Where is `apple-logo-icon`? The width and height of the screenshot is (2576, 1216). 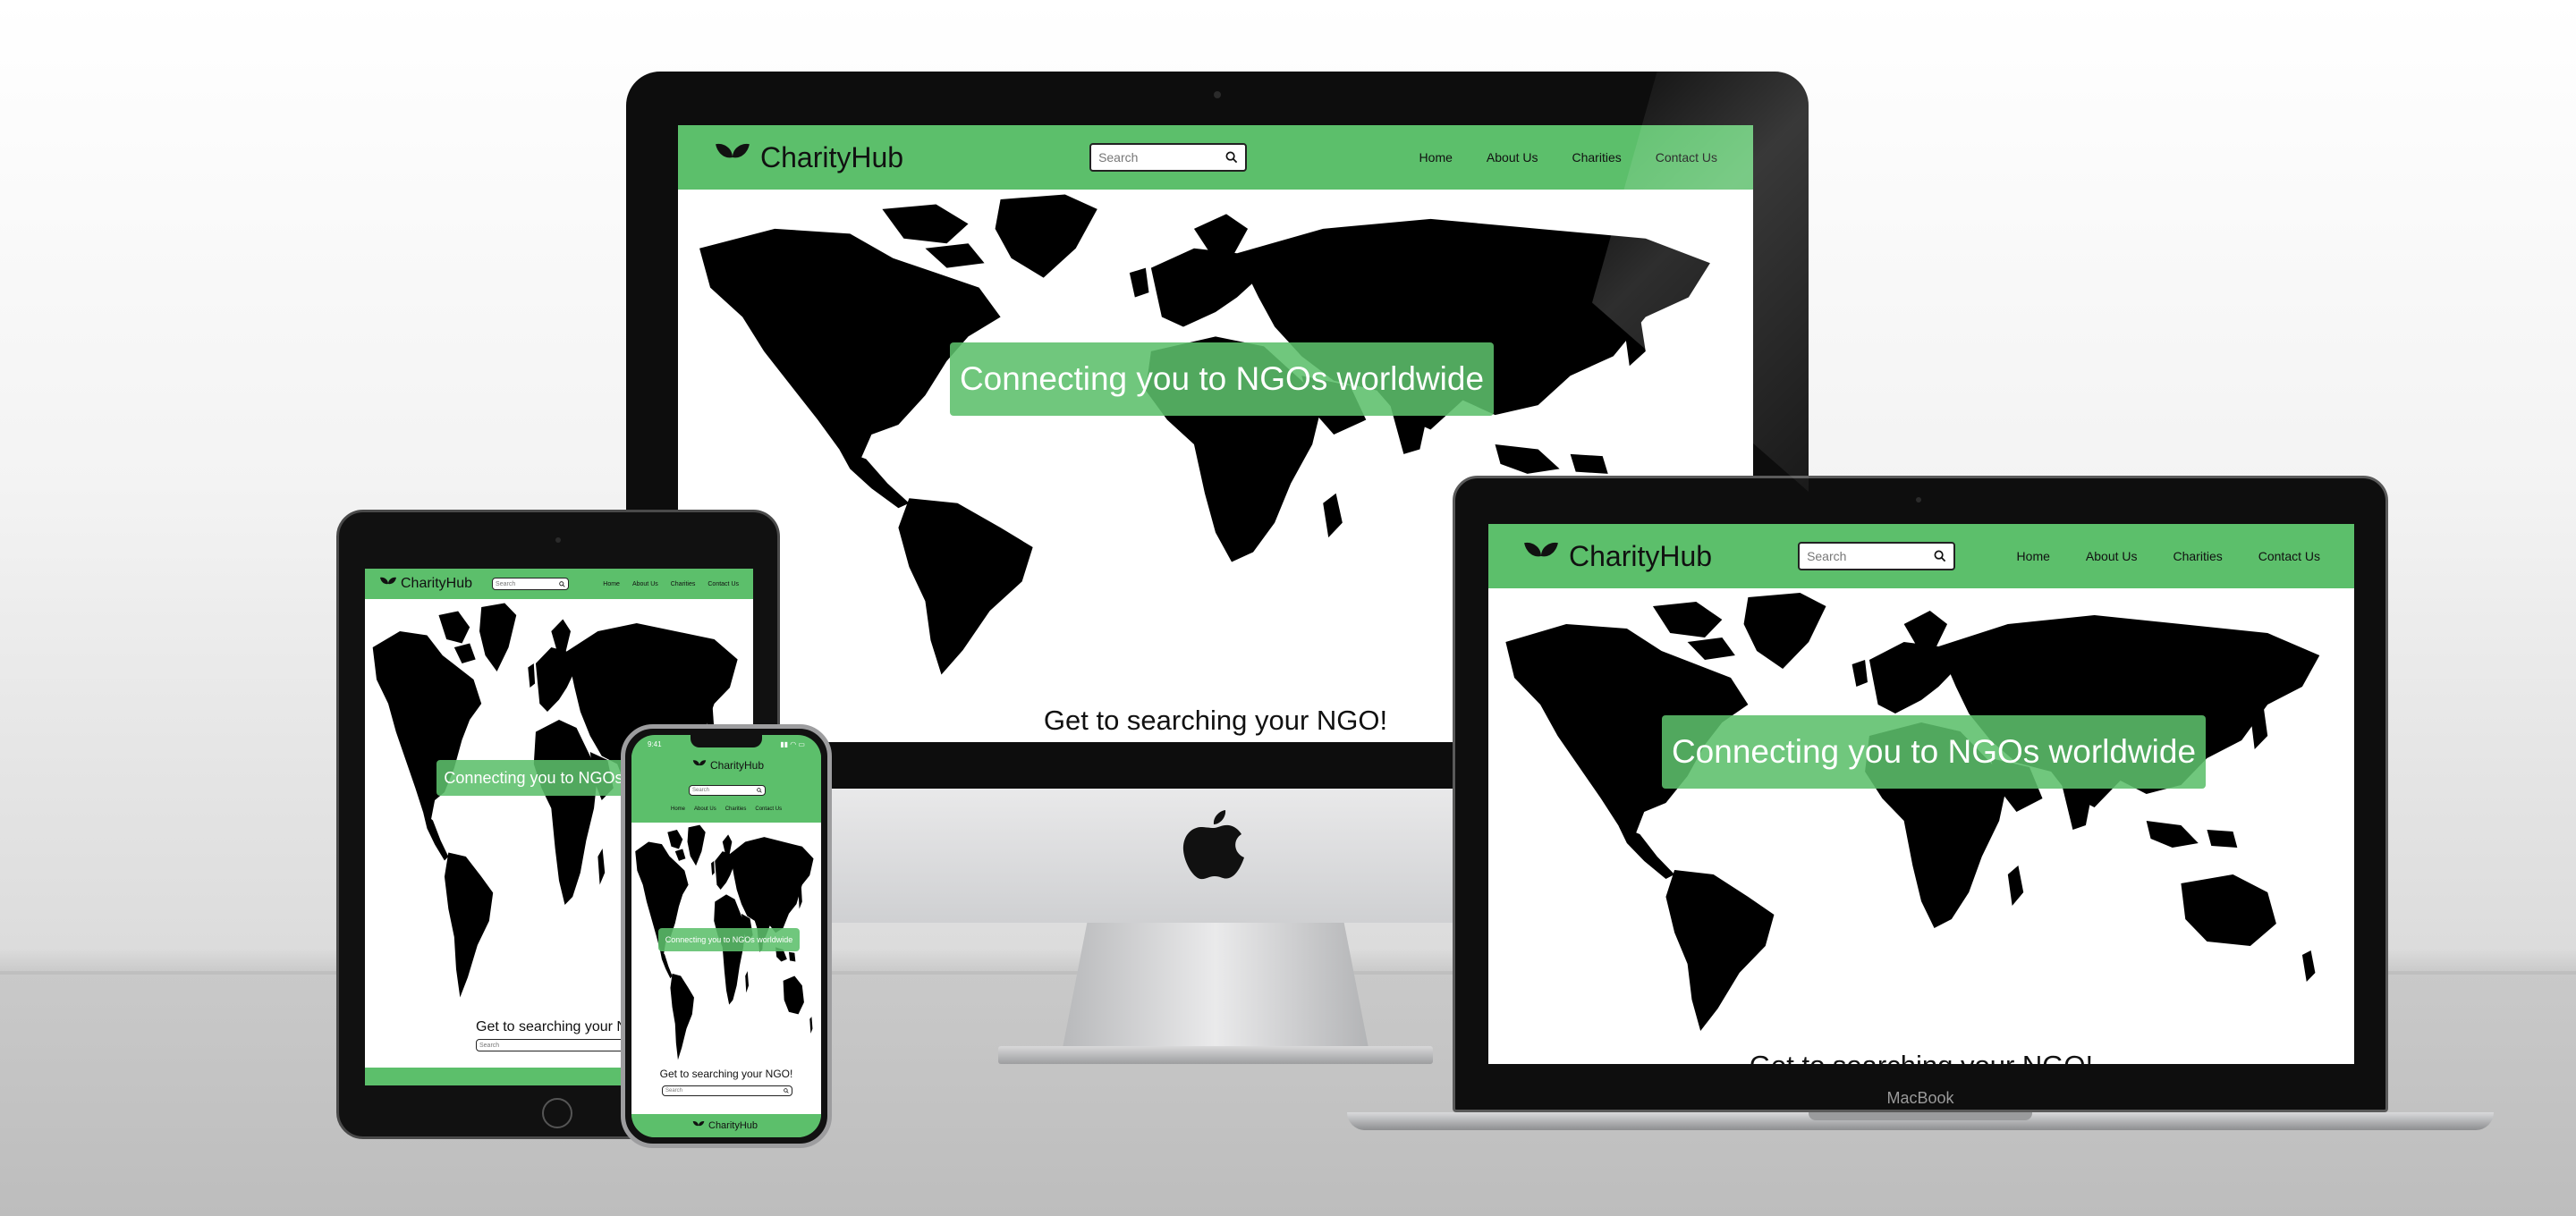 apple-logo-icon is located at coordinates (1213, 845).